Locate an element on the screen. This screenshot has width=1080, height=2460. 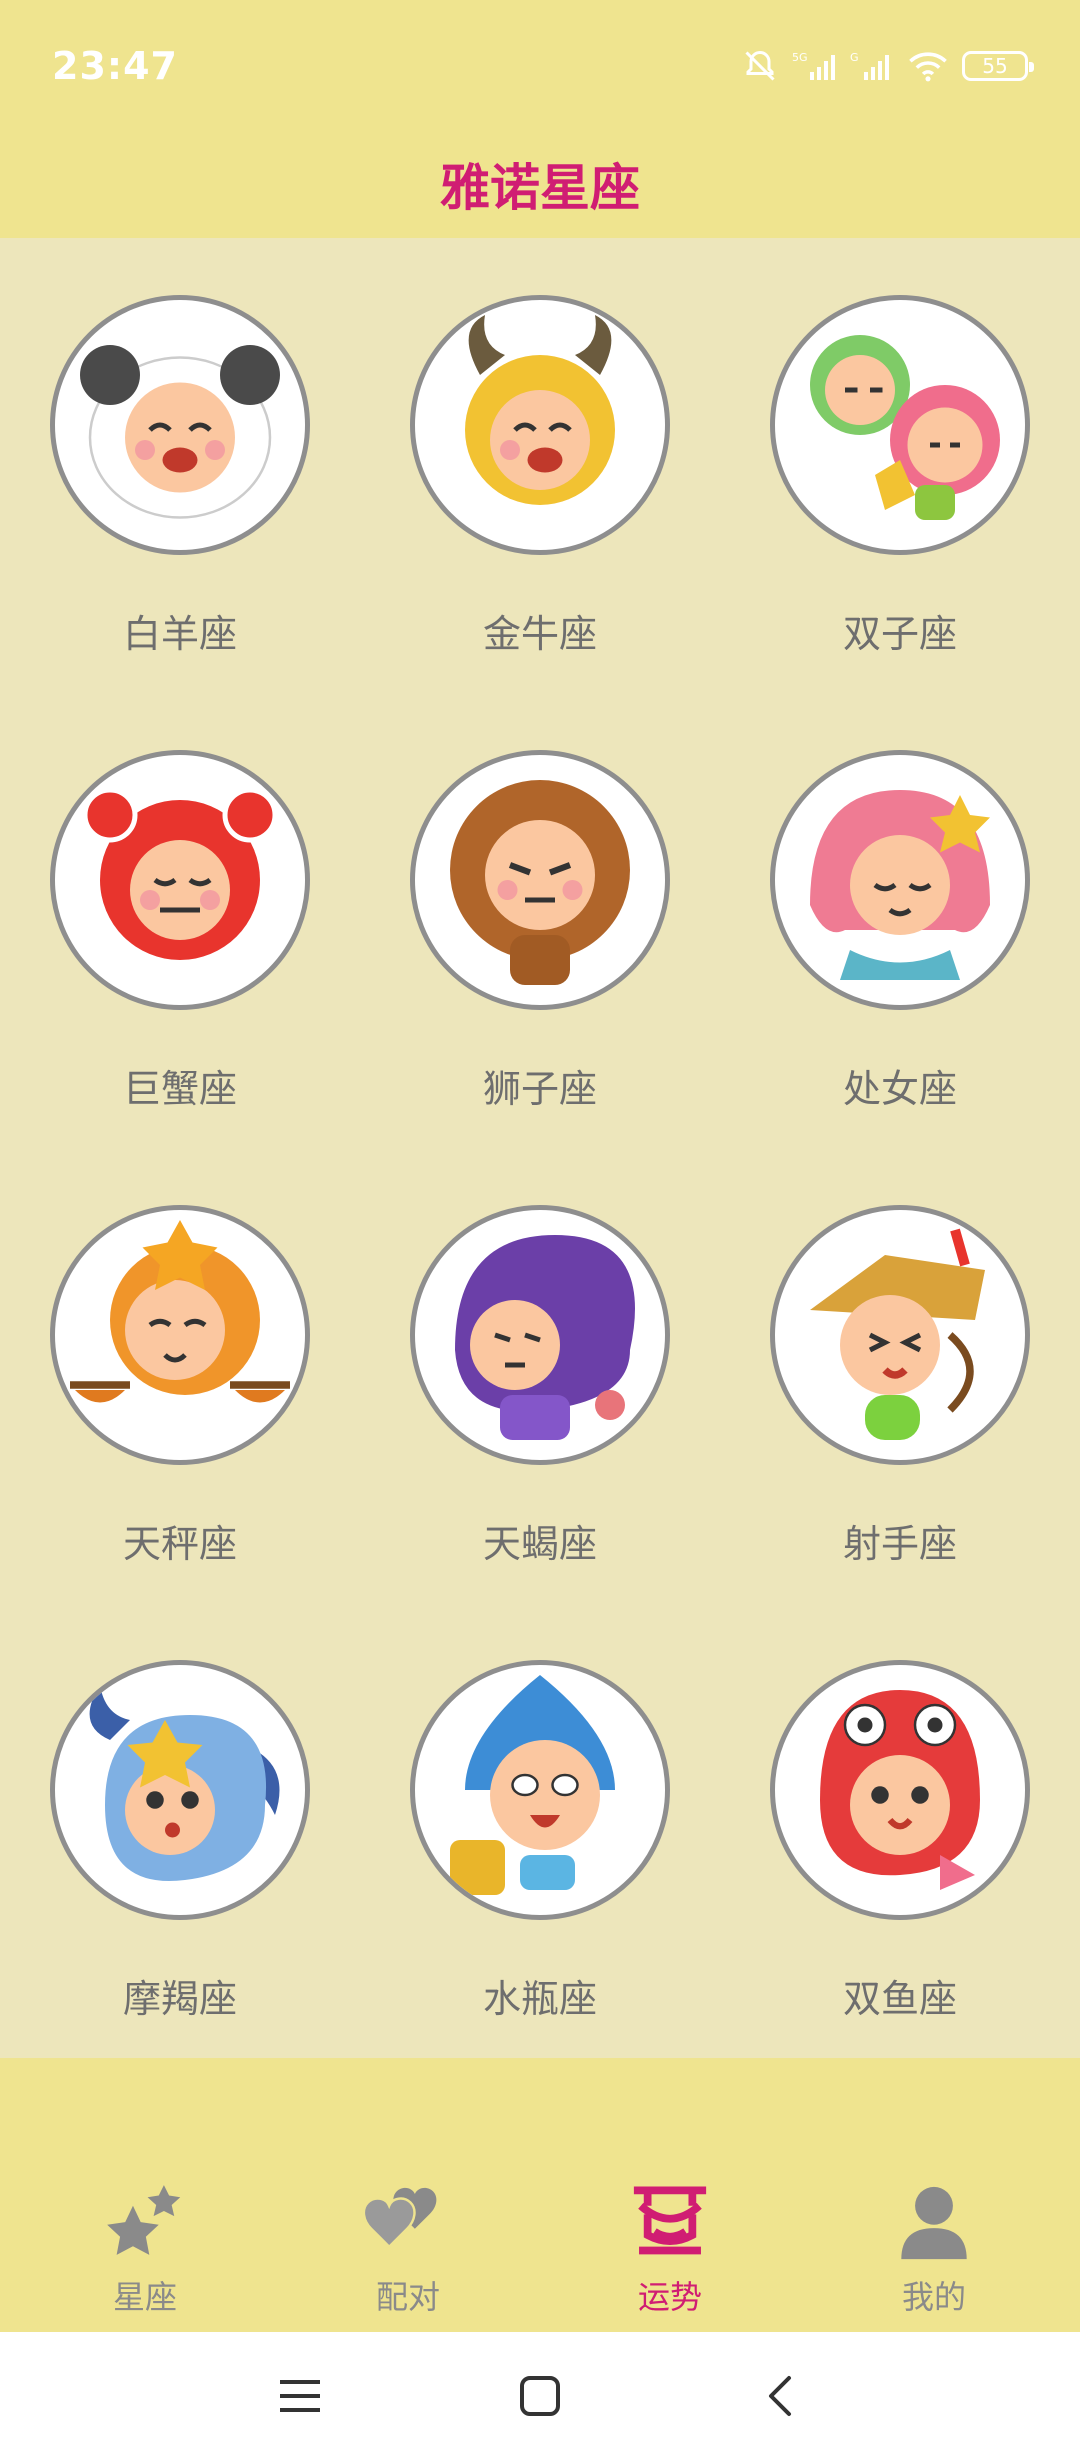
sign-card-pisces: 双鱼座 is located at coordinates (900, 1830).